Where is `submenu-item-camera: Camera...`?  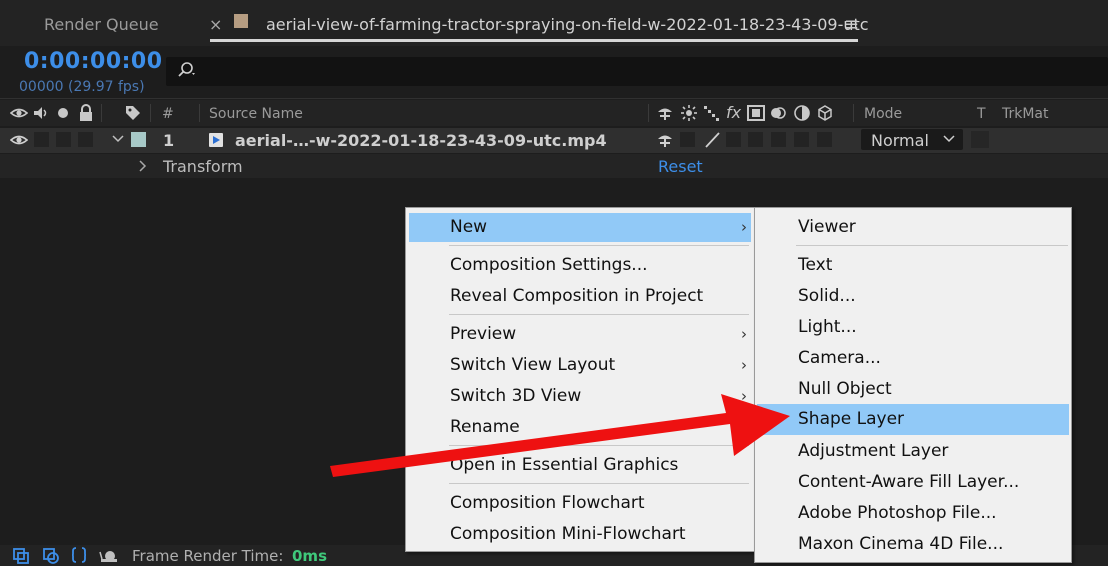 submenu-item-camera: Camera... is located at coordinates (913, 358).